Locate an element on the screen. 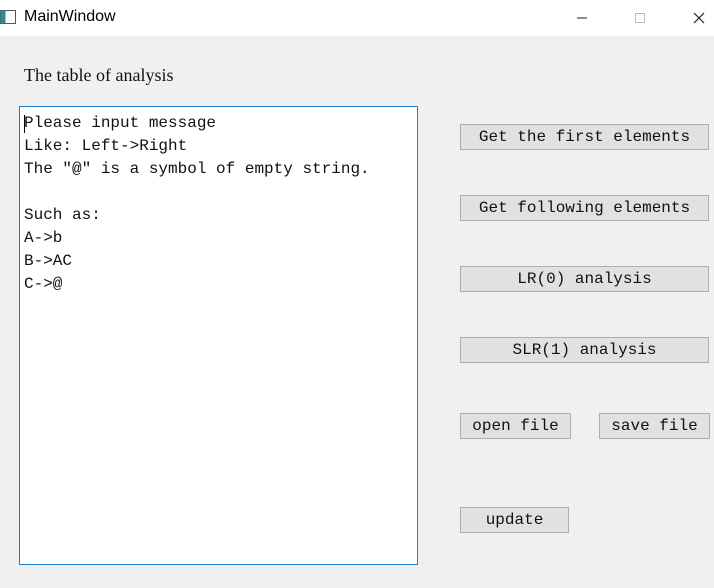 This screenshot has height=588, width=714. text-line: Please input message is located at coordinates (120, 123).